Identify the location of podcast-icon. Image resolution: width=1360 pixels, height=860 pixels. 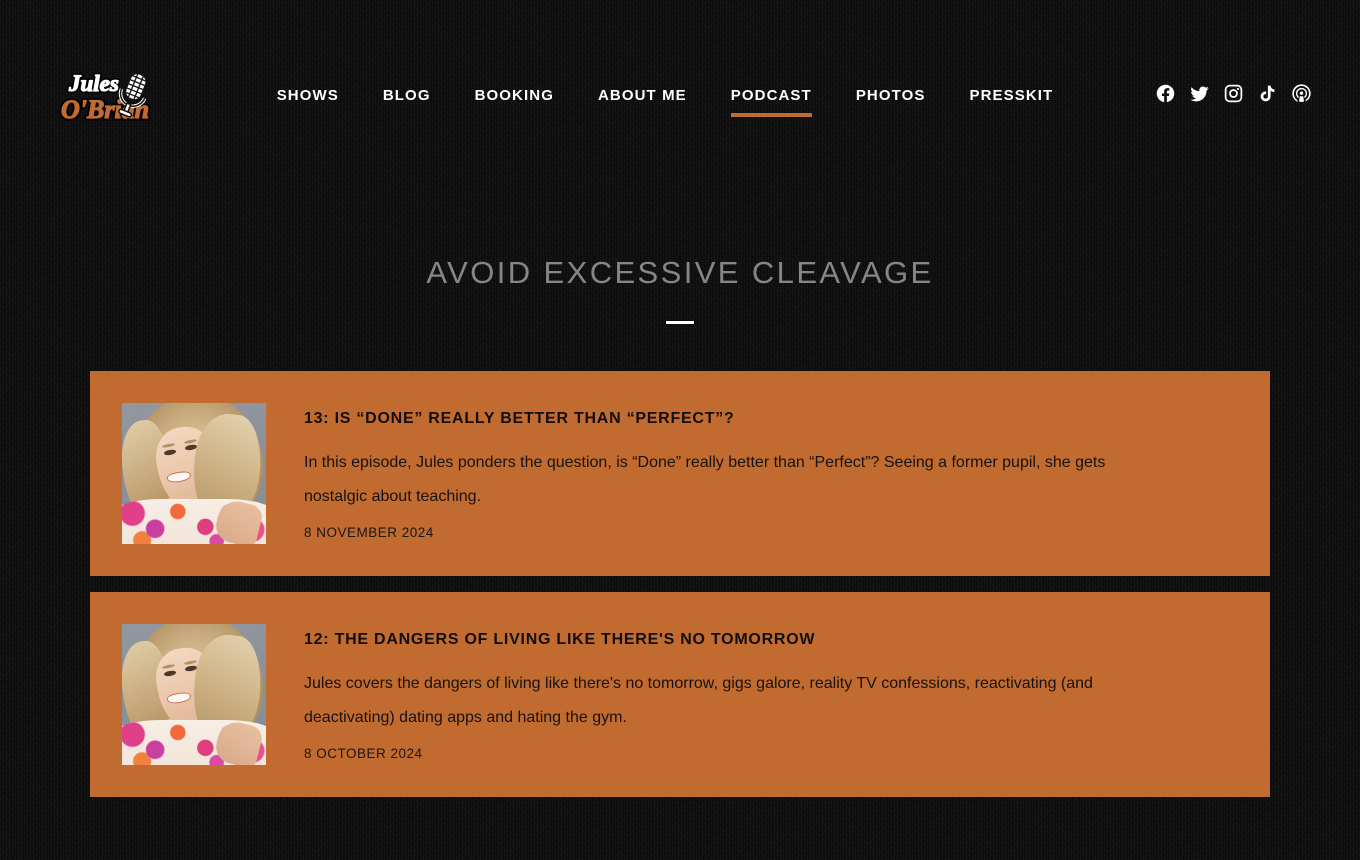
(1301, 93).